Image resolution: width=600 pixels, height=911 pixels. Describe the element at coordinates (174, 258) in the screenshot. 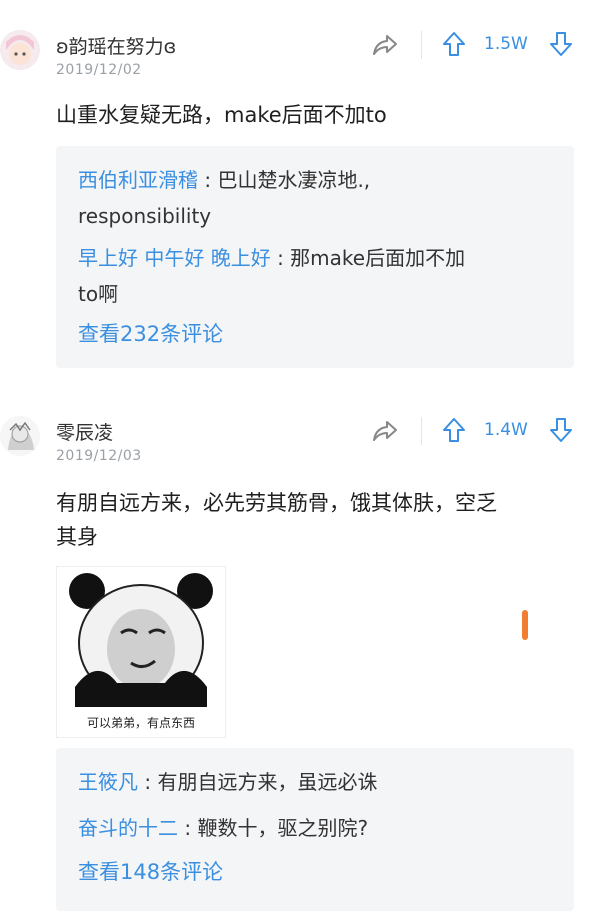

I see `reply-author: 早上好 中午好 晚上好` at that location.